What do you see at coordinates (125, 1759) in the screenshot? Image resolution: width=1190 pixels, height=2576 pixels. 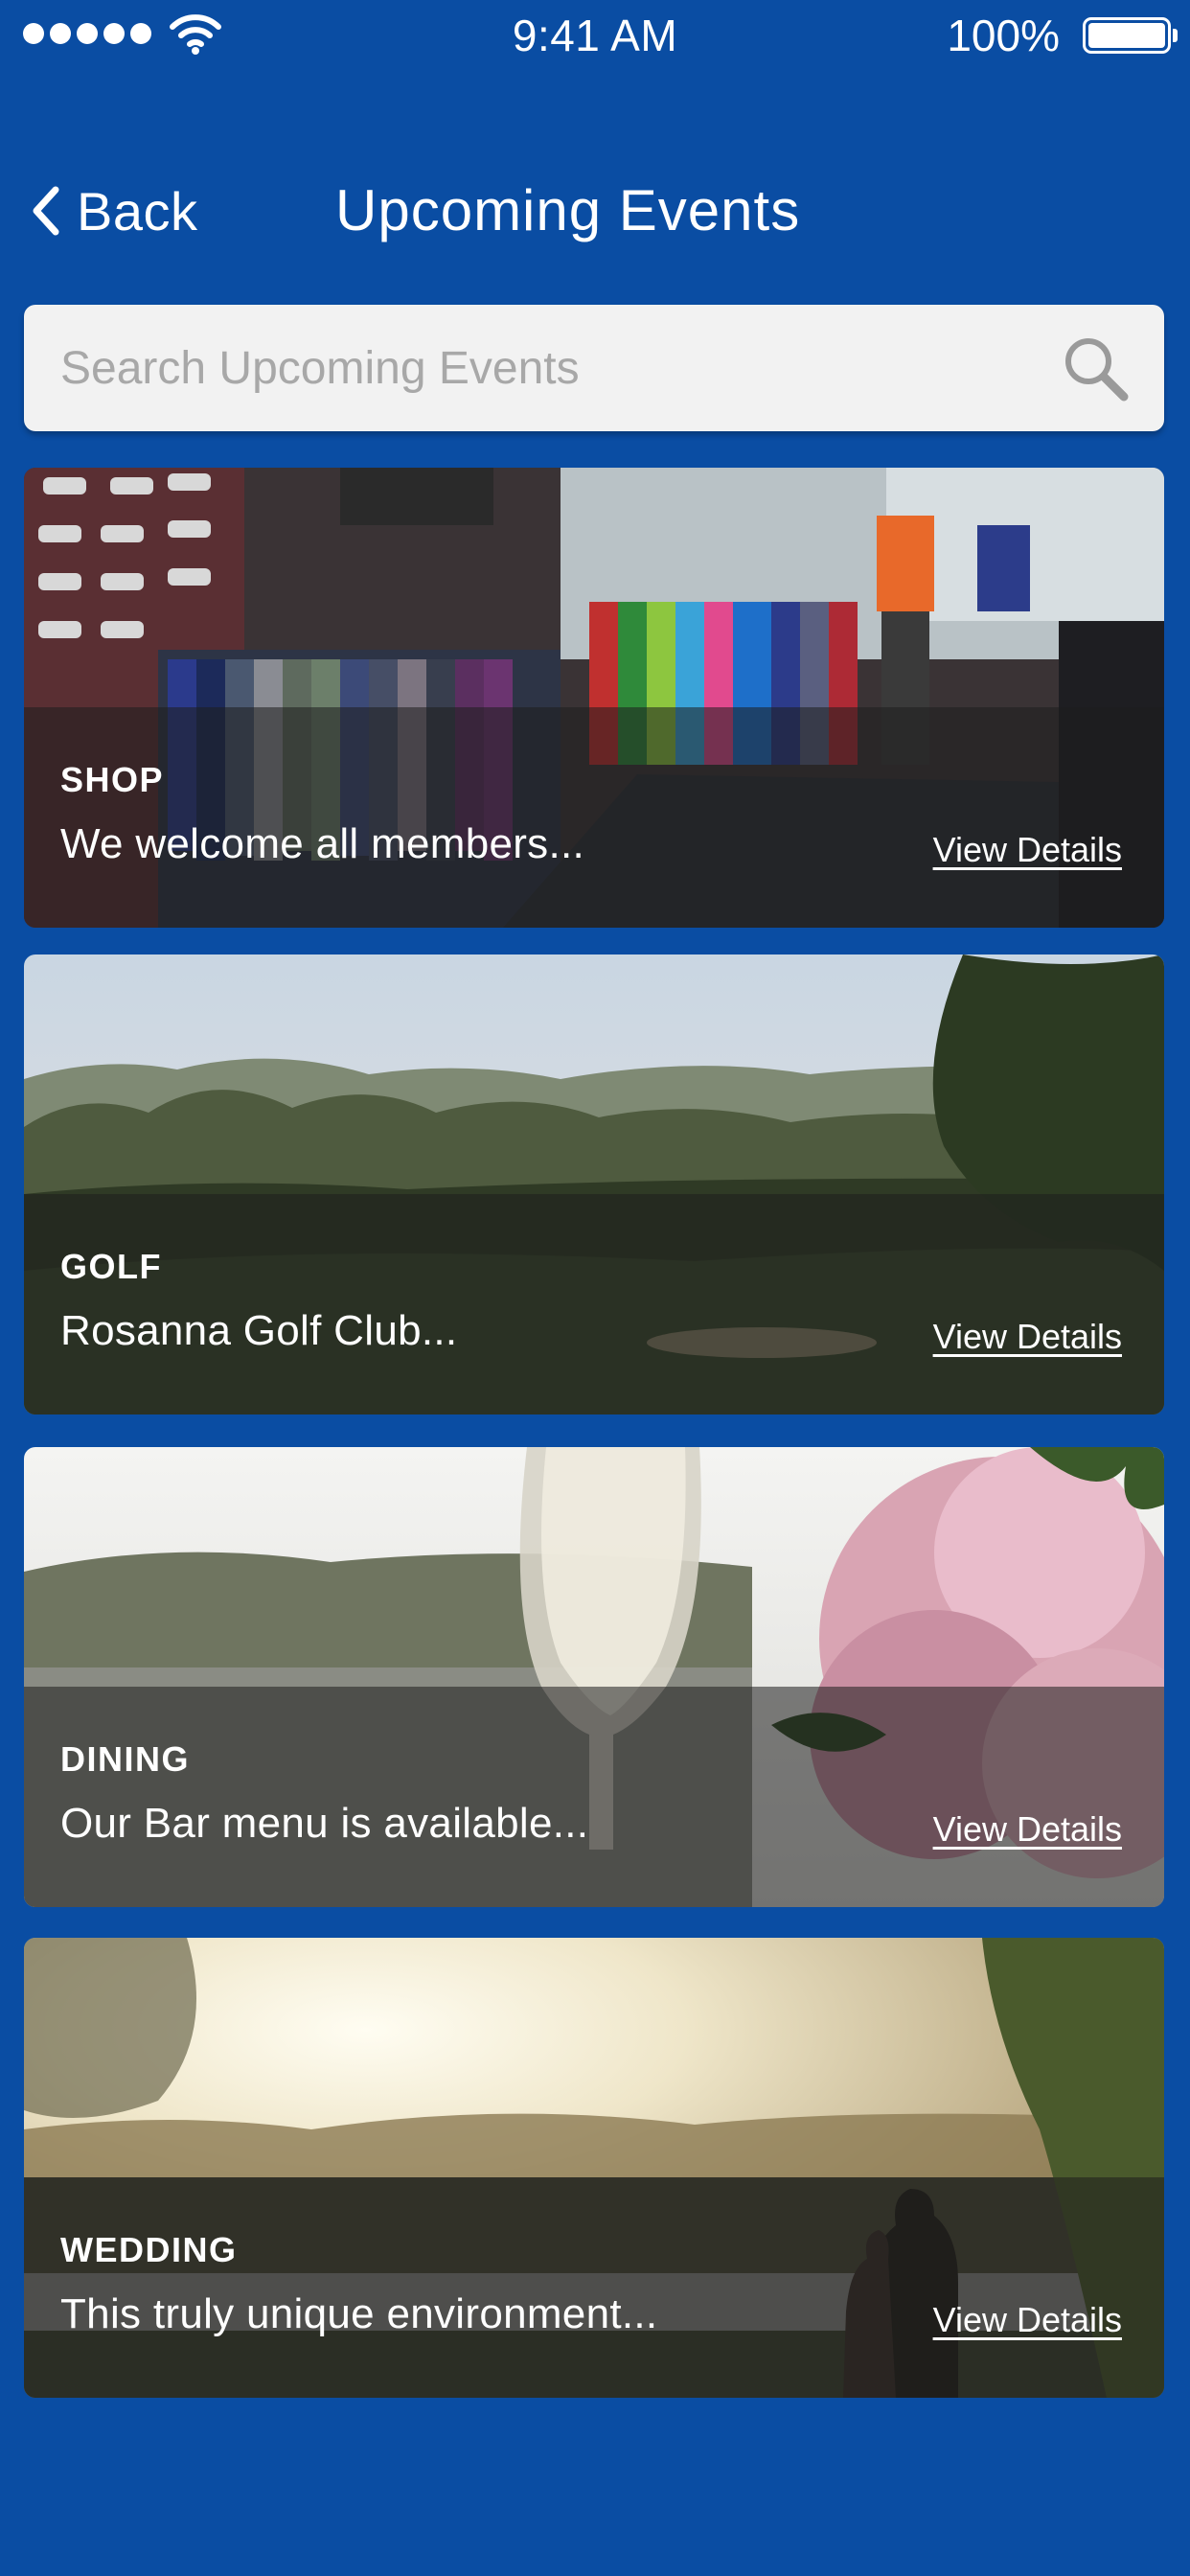 I see `event-category: DINING` at bounding box center [125, 1759].